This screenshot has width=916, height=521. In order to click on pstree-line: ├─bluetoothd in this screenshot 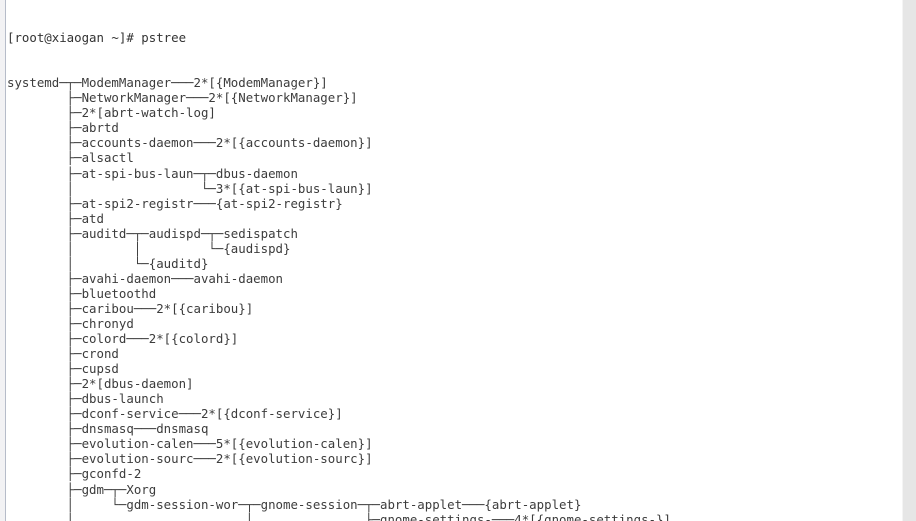, I will do `click(82, 293)`.